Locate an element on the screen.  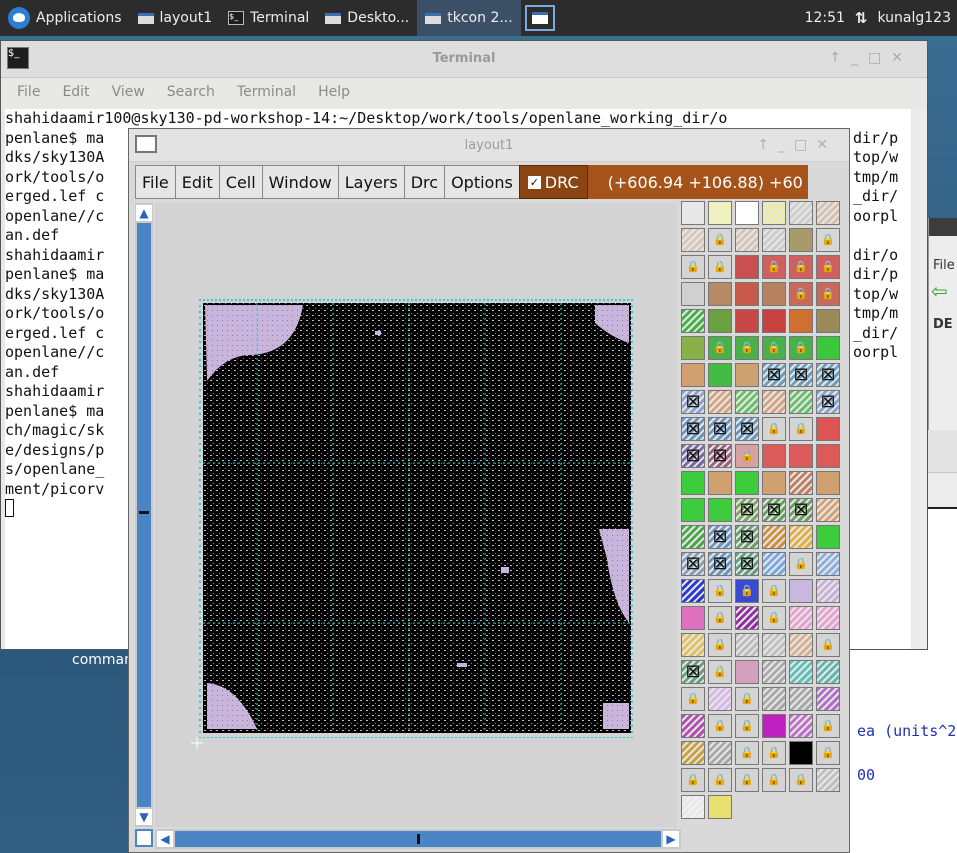
gray-pattern-layer-icon is located at coordinates (774, 645).